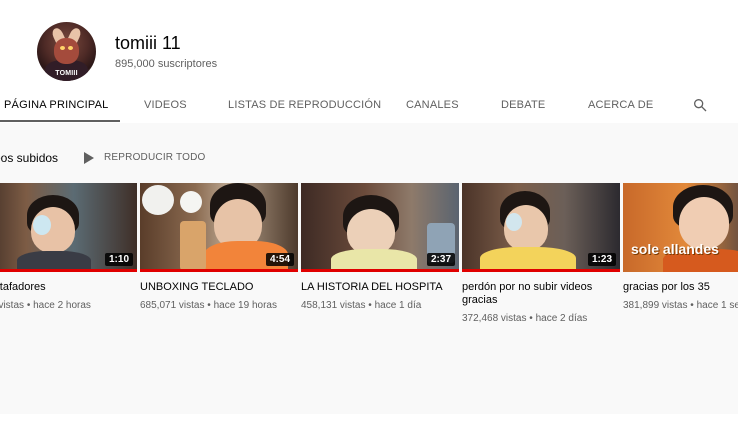 The image size is (738, 424). I want to click on video-views: 372,468 vistas, so click(494, 318).